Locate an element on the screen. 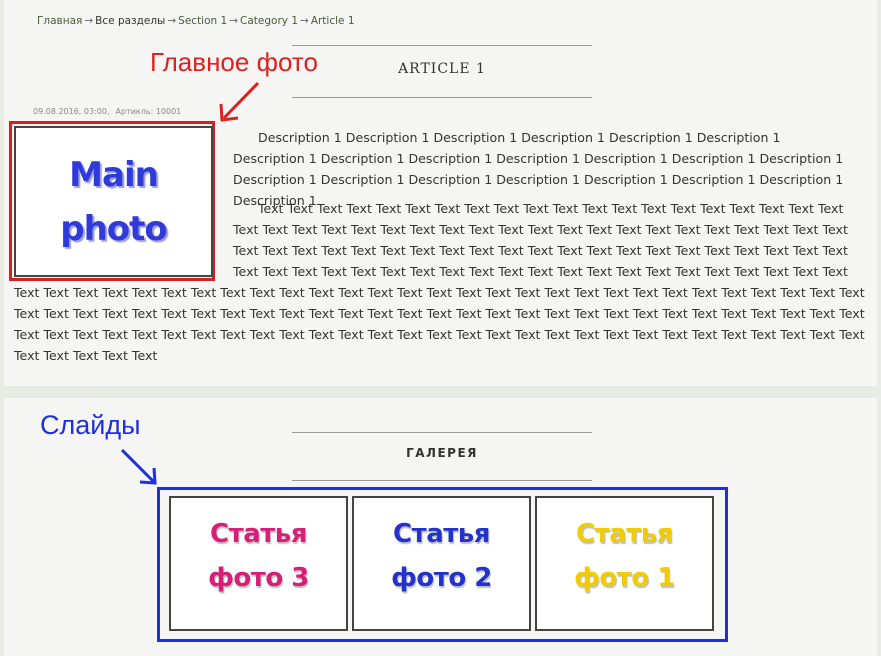 The image size is (881, 656). slide-caption-line: фото 1 is located at coordinates (624, 578).